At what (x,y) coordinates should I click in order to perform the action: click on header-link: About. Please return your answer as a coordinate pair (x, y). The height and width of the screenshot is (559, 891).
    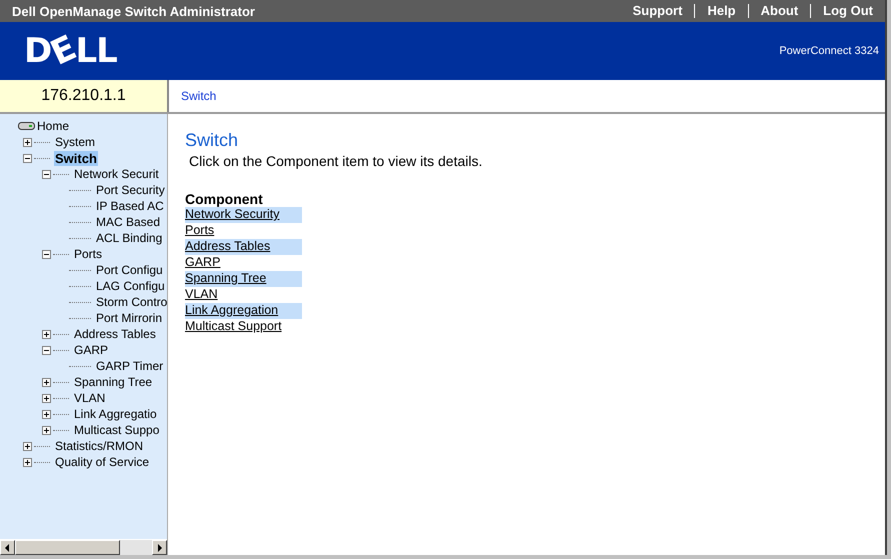
    Looking at the image, I should click on (779, 11).